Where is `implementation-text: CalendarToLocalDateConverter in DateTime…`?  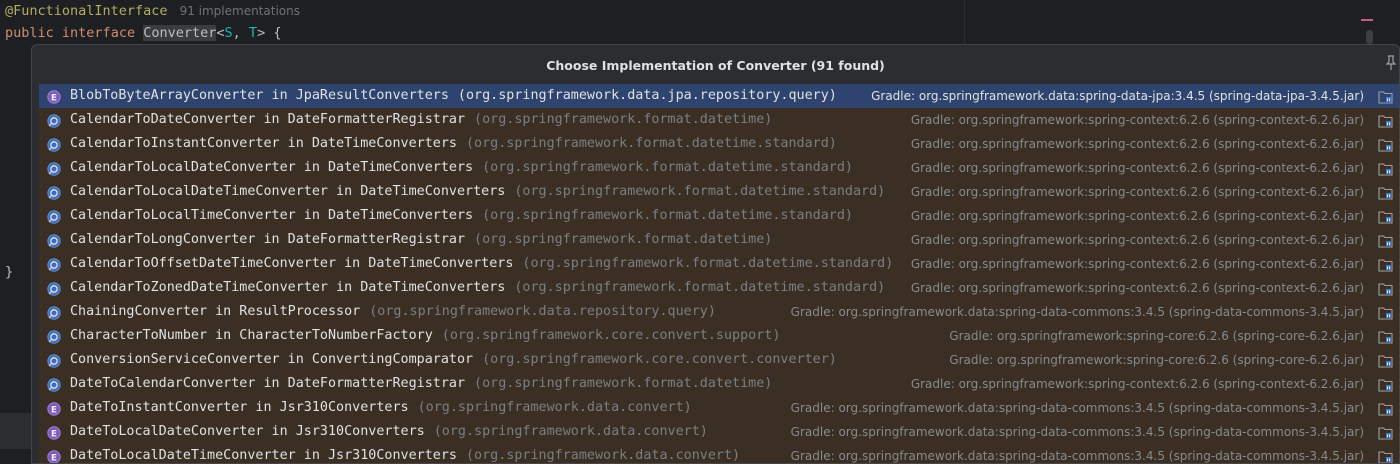 implementation-text: CalendarToLocalDateConverter in DateTime… is located at coordinates (461, 168).